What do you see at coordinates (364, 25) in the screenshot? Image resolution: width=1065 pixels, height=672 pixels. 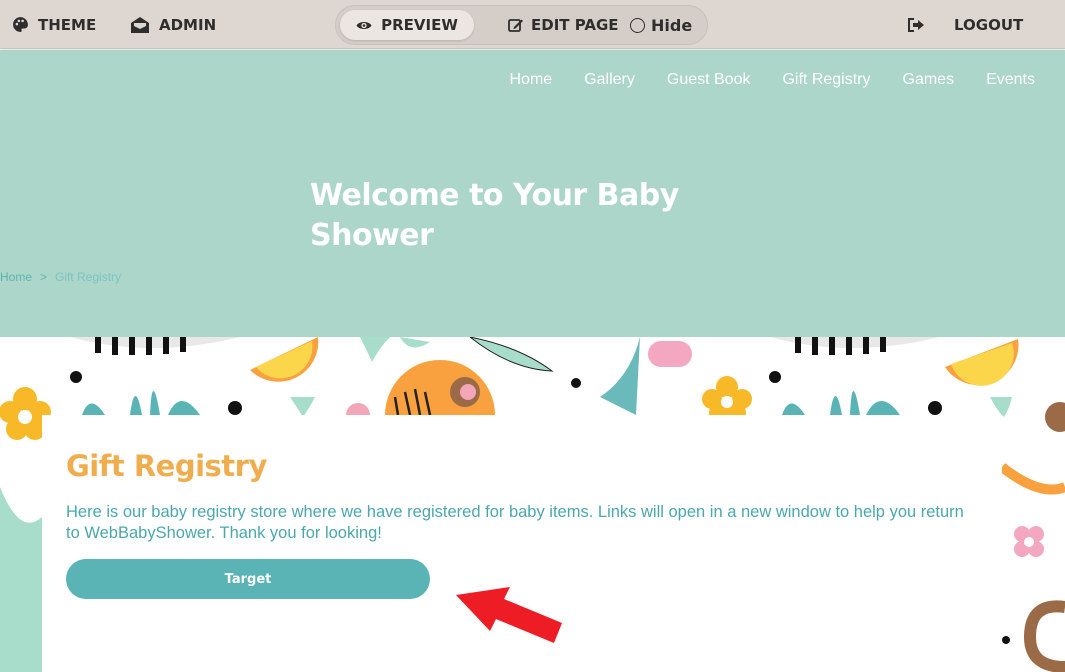 I see `eye-icon` at bounding box center [364, 25].